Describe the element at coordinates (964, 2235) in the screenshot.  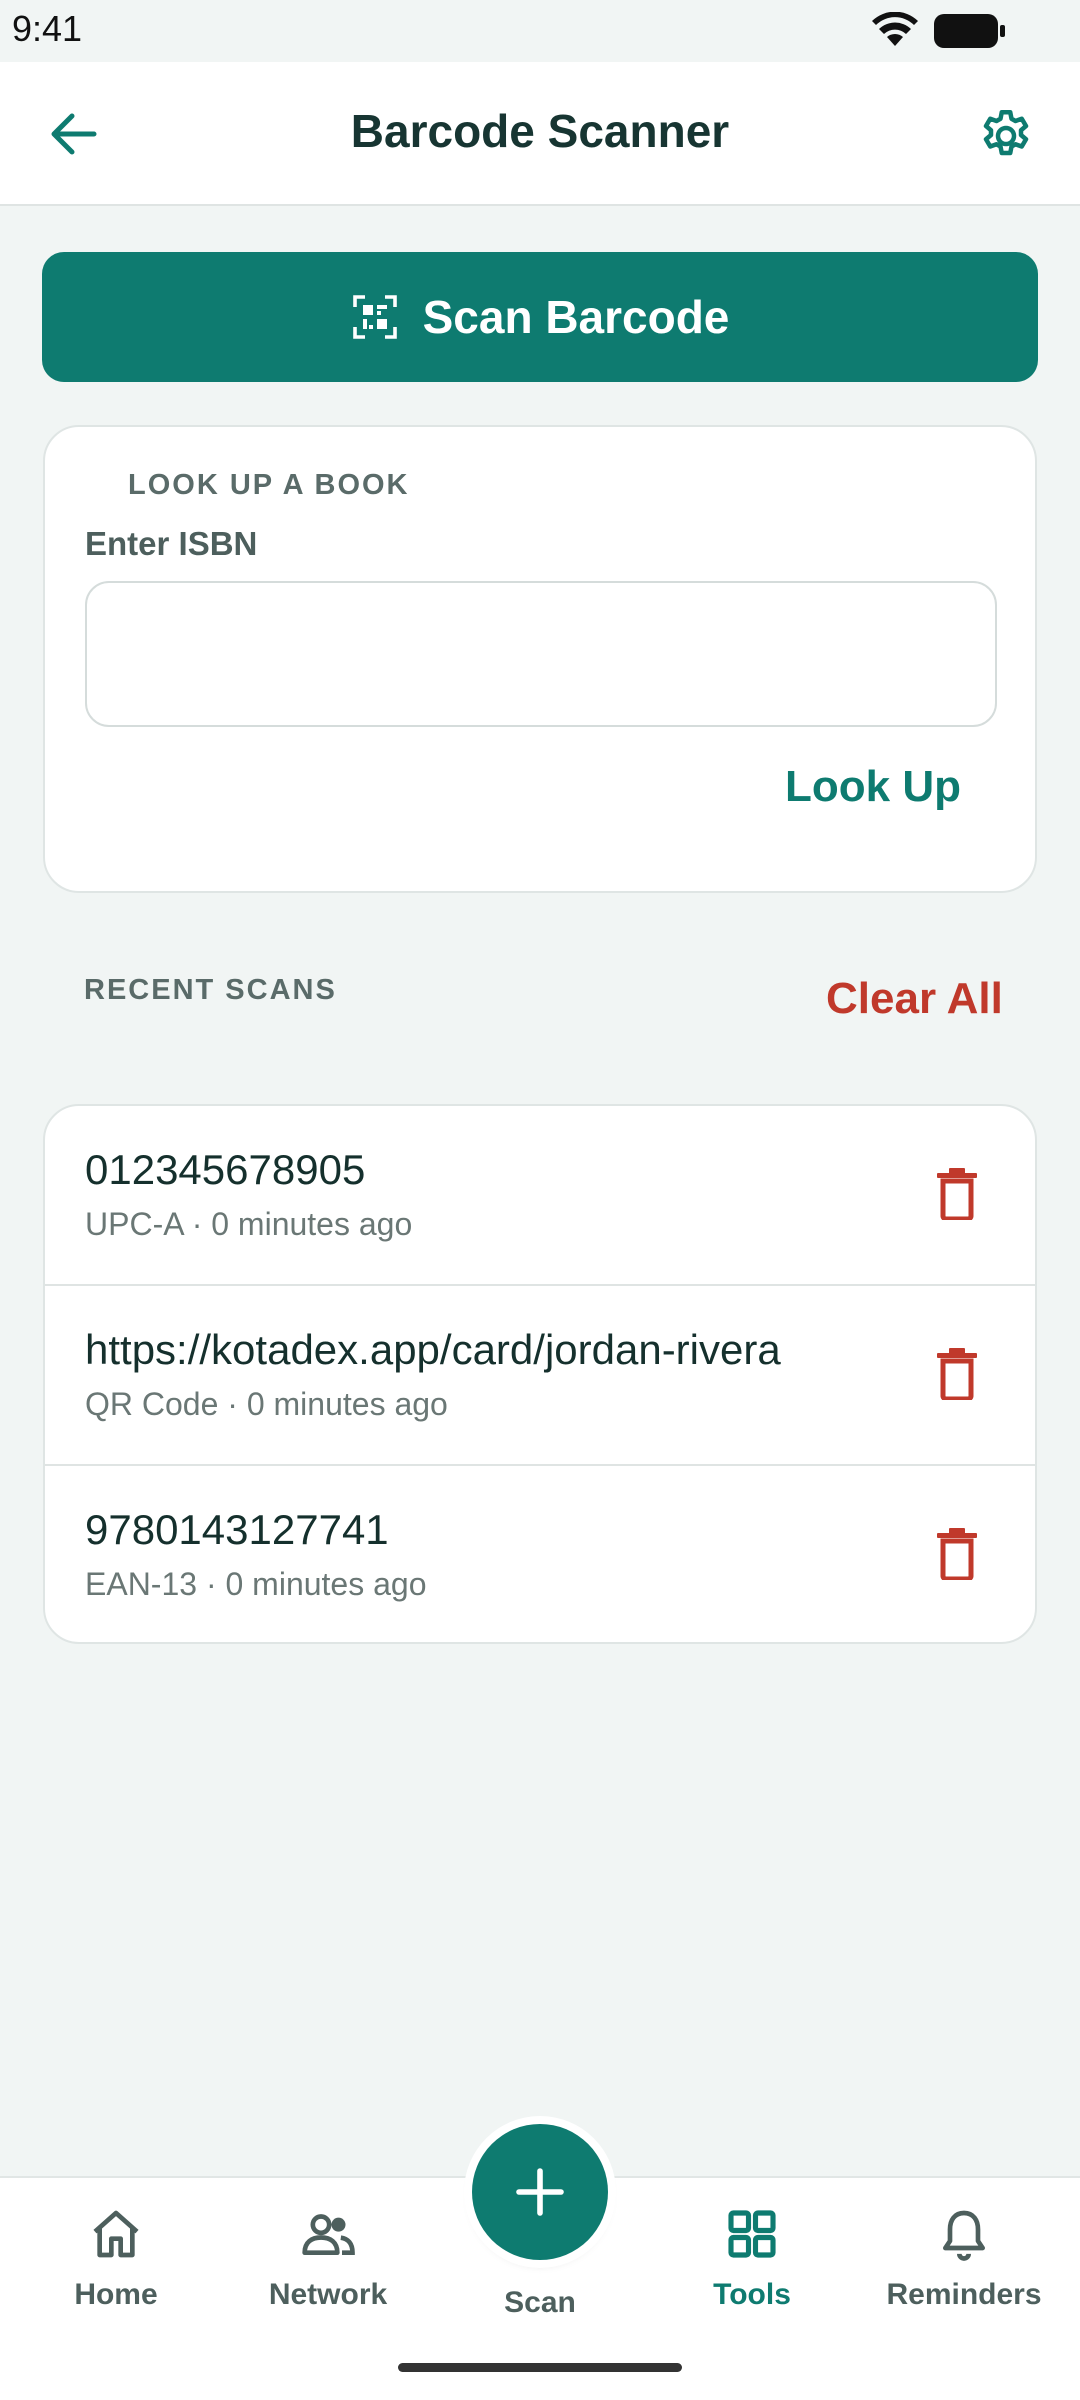
I see `bell-icon` at that location.